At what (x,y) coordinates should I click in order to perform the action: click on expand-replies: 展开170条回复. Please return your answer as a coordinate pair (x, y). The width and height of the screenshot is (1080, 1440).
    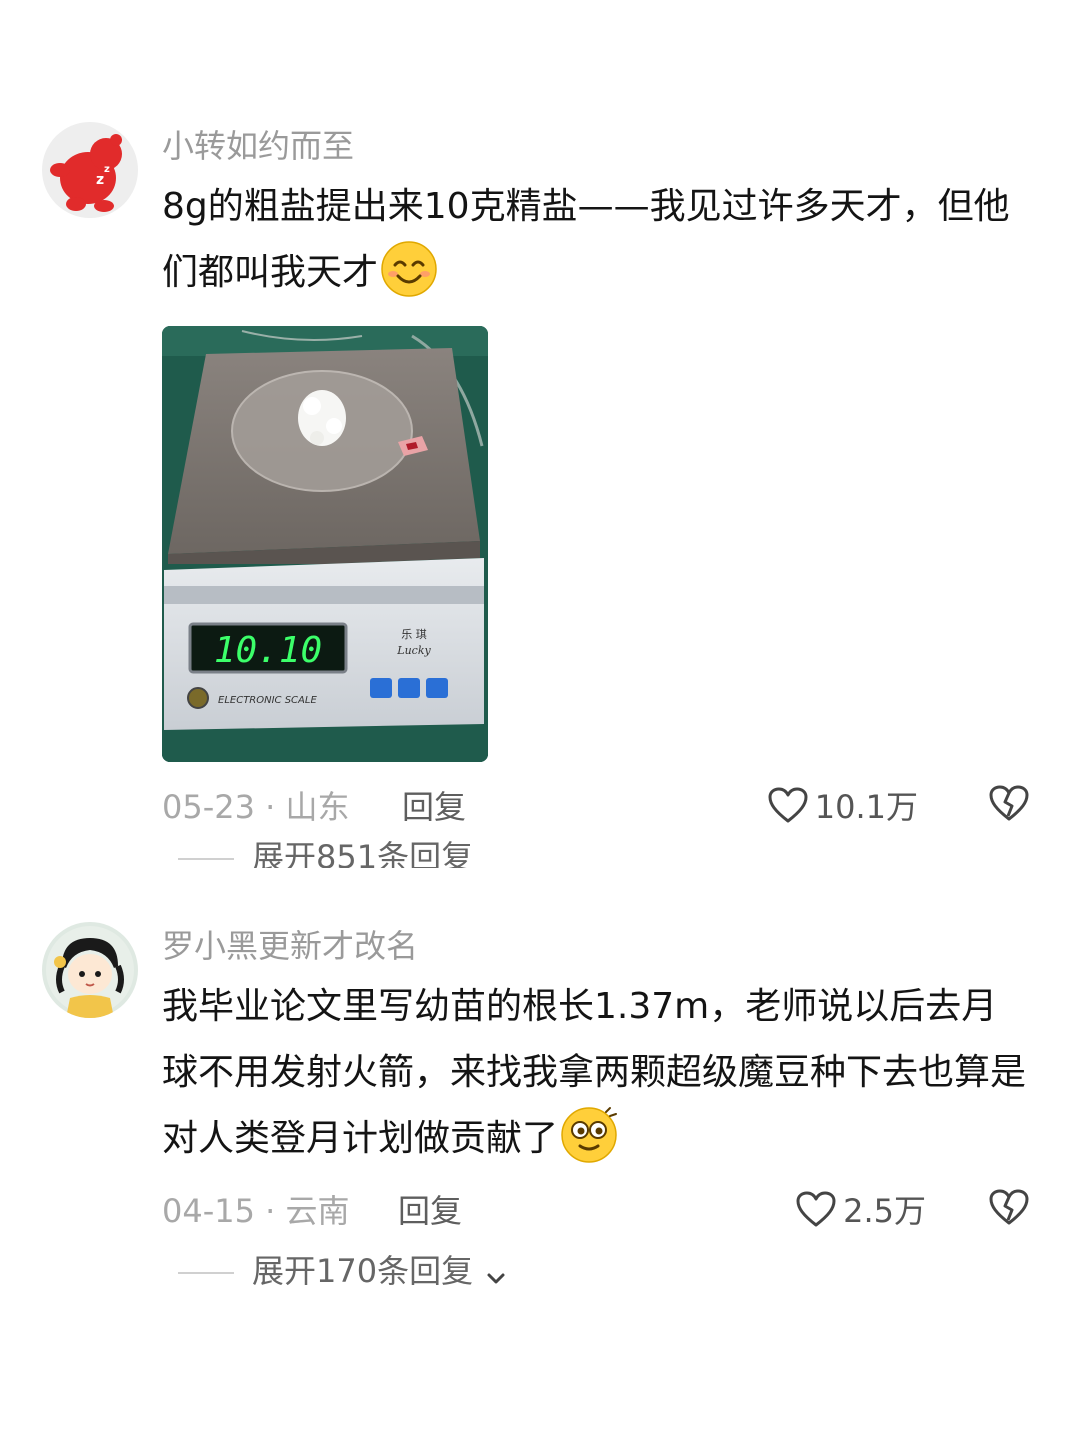
    Looking at the image, I should click on (300, 1272).